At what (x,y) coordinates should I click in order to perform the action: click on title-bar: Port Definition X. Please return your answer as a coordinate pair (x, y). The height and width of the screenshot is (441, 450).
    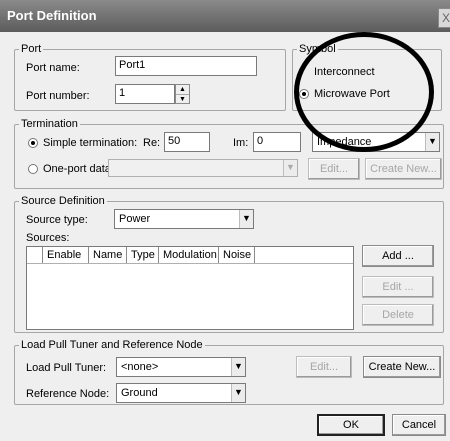
    Looking at the image, I should click on (225, 16).